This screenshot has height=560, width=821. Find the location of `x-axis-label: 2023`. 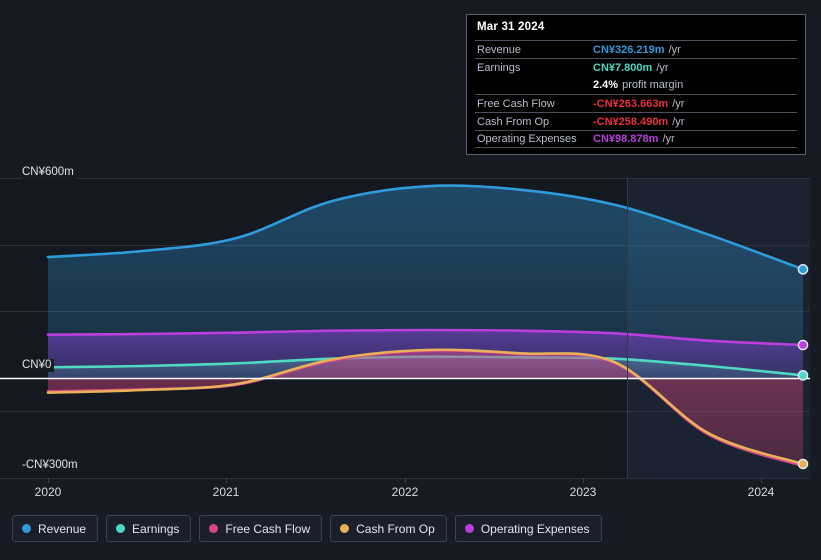

x-axis-label: 2023 is located at coordinates (583, 492).